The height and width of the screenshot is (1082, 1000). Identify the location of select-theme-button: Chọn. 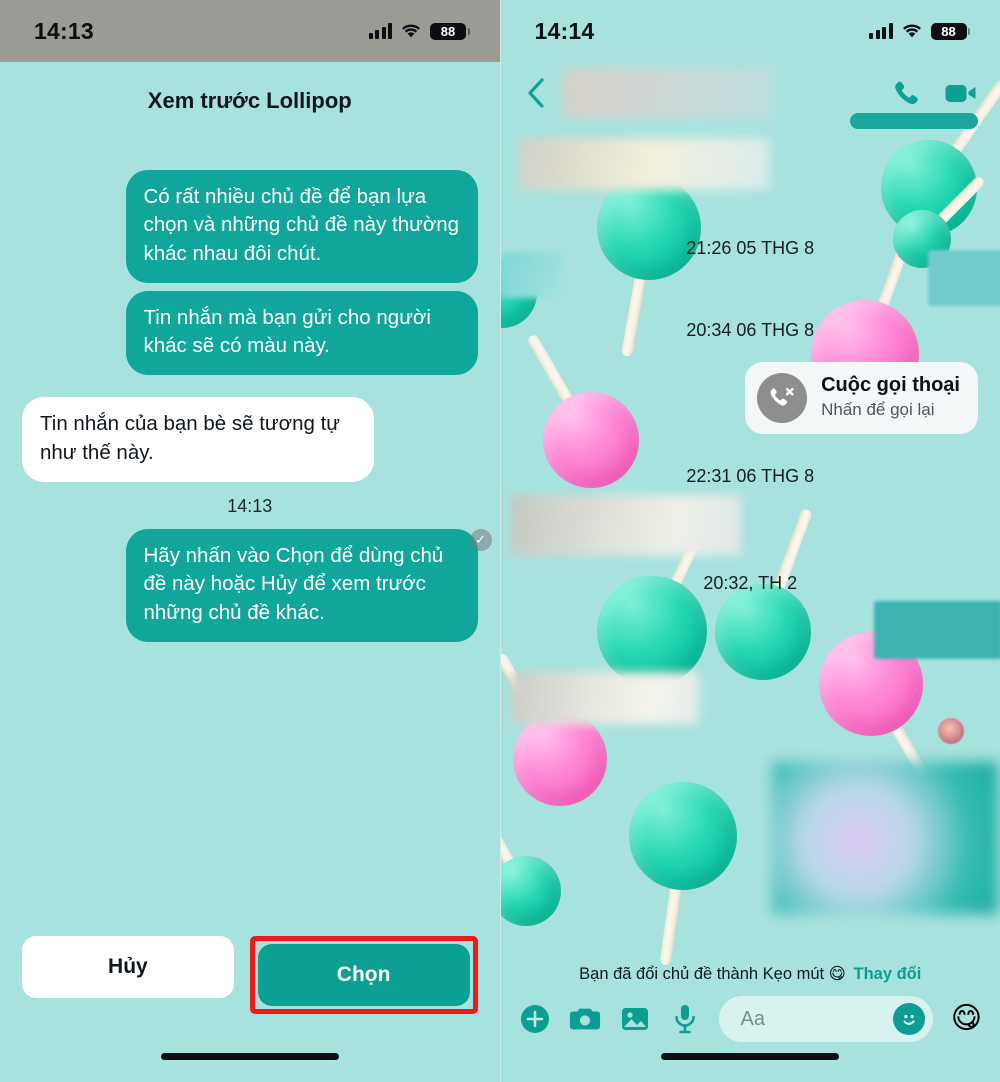
(363, 975).